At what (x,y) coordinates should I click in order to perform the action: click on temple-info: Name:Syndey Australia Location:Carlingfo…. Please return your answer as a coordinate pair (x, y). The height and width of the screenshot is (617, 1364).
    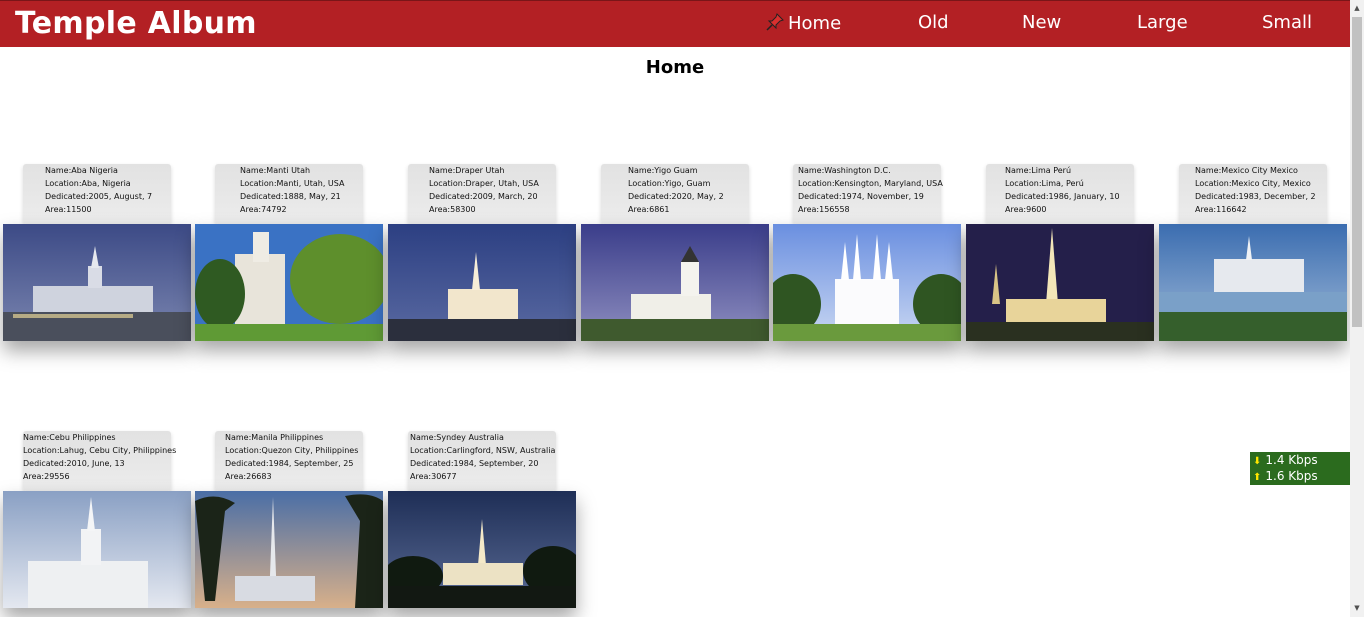
    Looking at the image, I should click on (482, 461).